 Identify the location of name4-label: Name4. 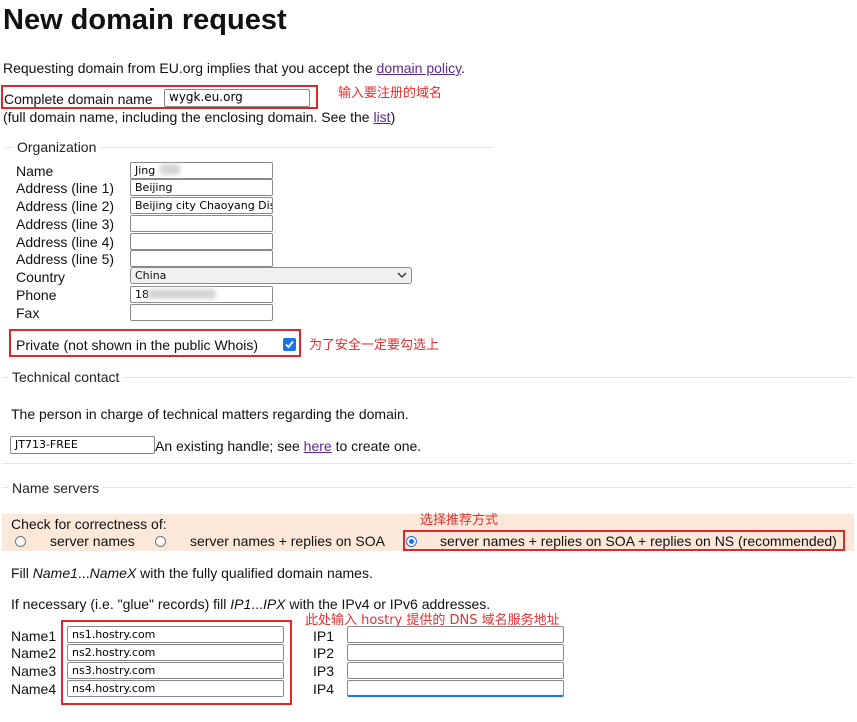
(34, 689).